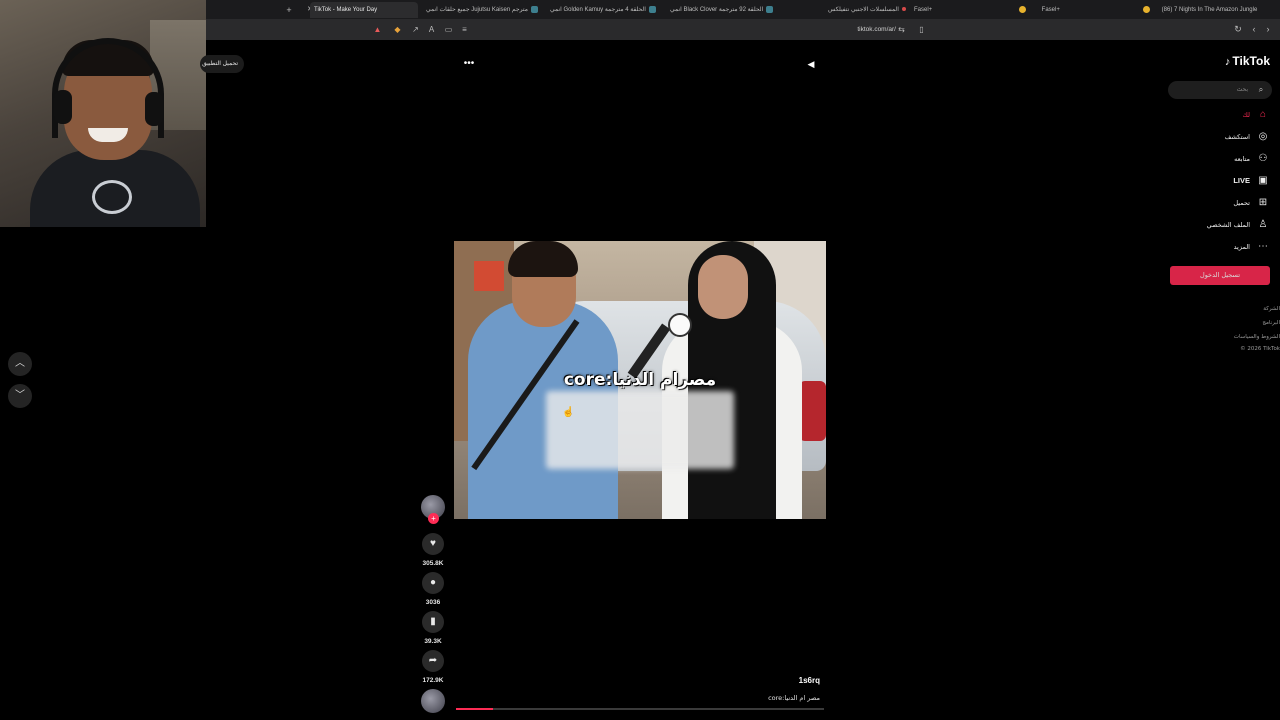  Describe the element at coordinates (1246, 115) in the screenshot. I see `nav-label: لك` at that location.